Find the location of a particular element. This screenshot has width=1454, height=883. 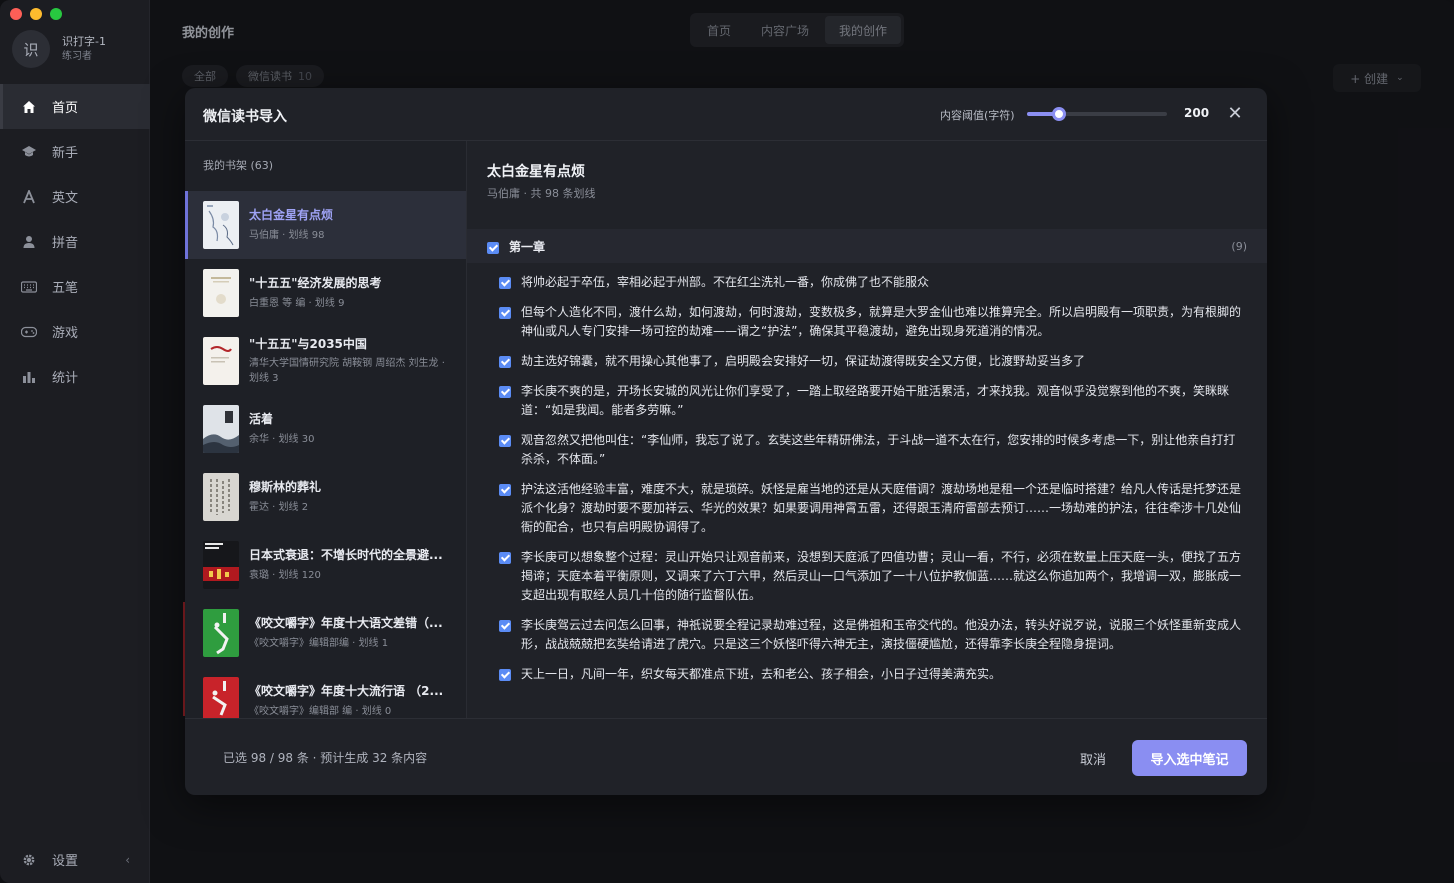

sidebar-item-home: 首页 is located at coordinates (75, 106).